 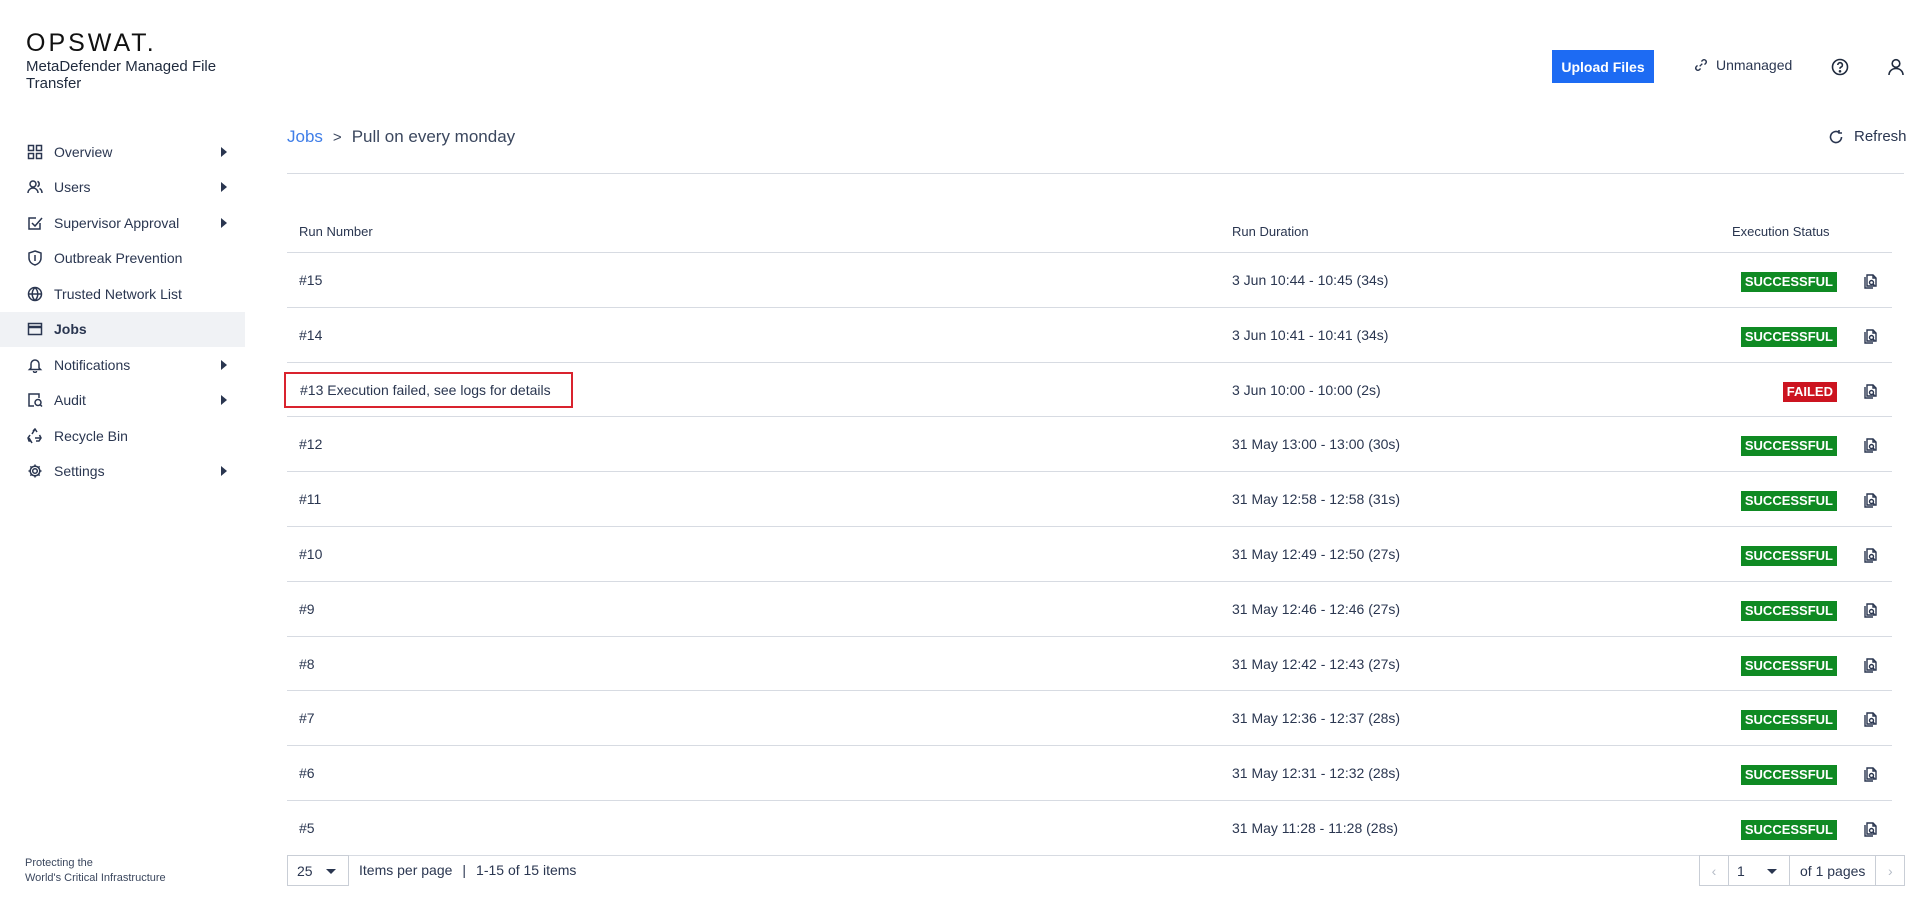 I want to click on window-icon, so click(x=35, y=329).